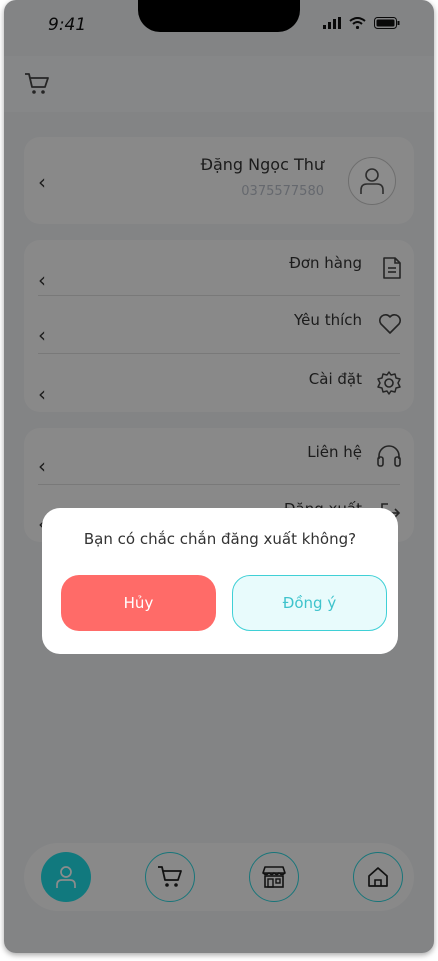 The height and width of the screenshot is (961, 438). Describe the element at coordinates (220, 539) in the screenshot. I see `dialog-message: Bạn có chắc chắn đăng xuất không?` at that location.